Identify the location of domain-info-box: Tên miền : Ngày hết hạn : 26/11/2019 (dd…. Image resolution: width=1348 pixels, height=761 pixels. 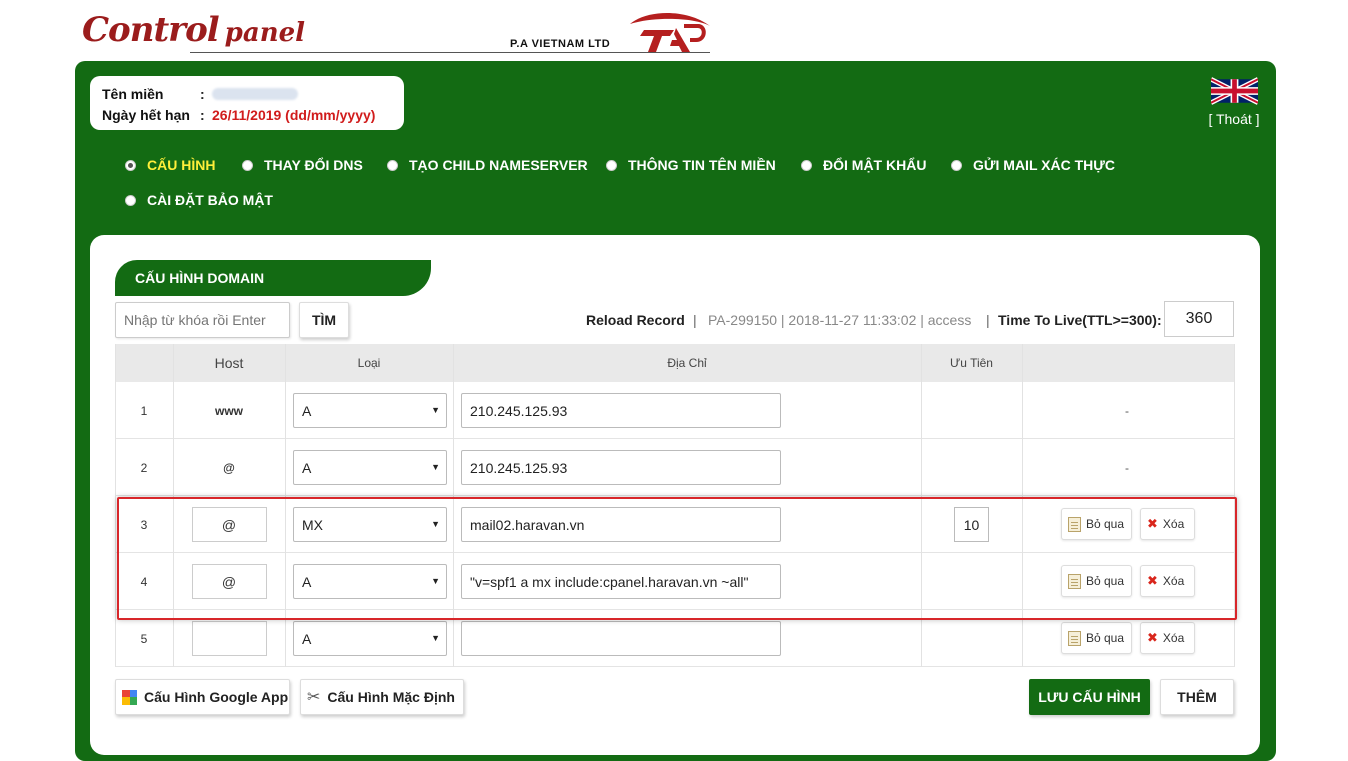
(247, 103).